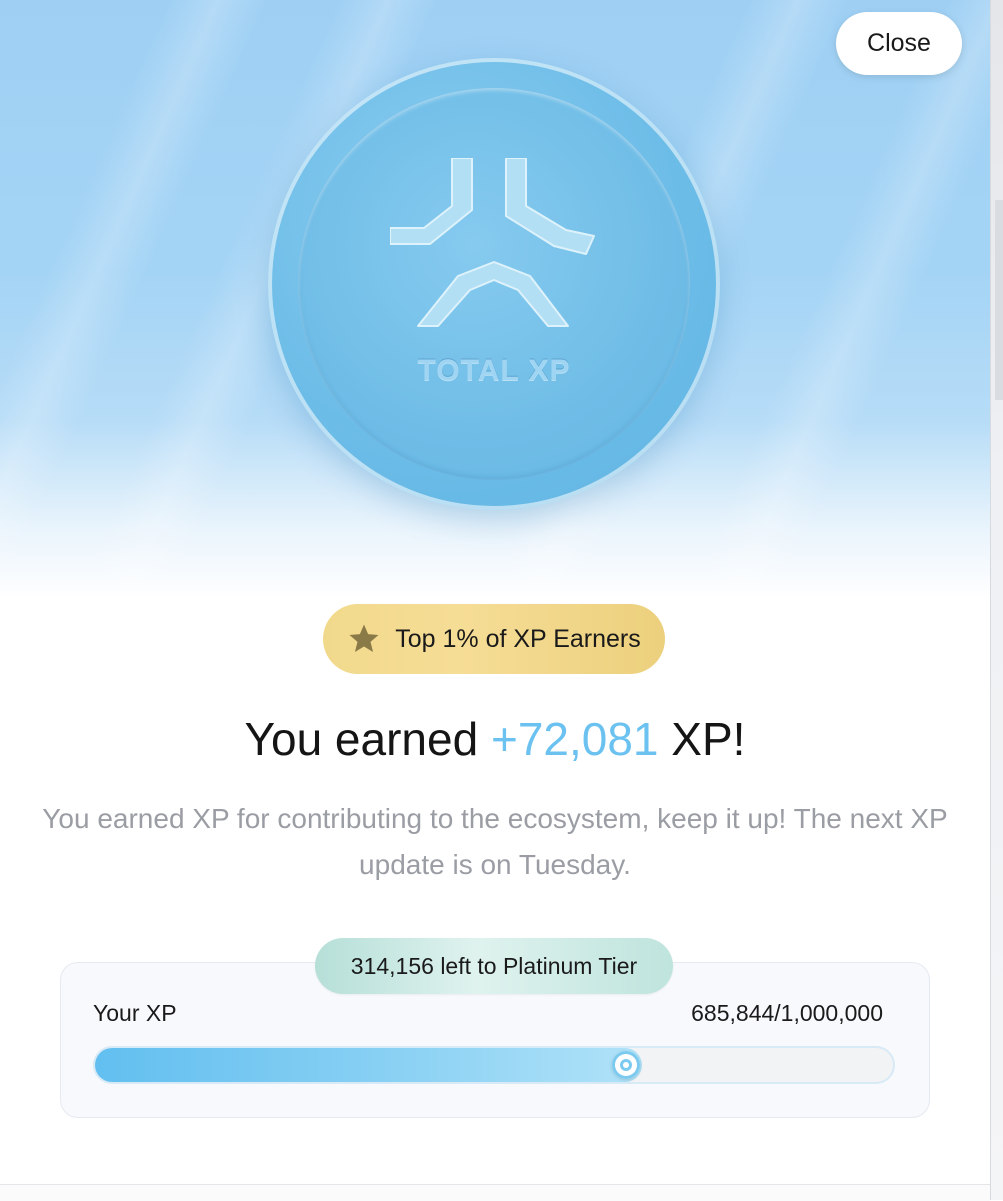  I want to click on tier-remaining-pill: 314,156 left to Platinum Tier, so click(494, 966).